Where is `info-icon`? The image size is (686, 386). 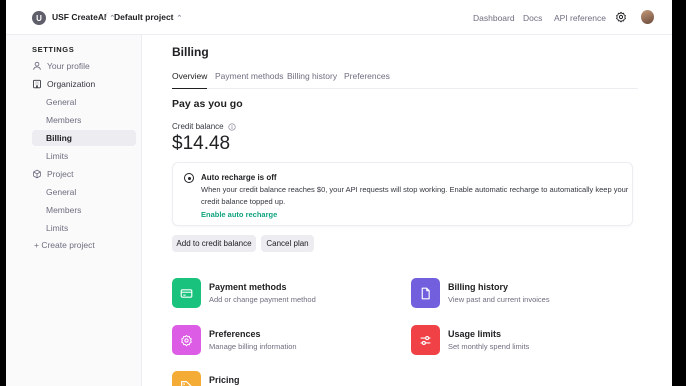
info-icon is located at coordinates (231, 126).